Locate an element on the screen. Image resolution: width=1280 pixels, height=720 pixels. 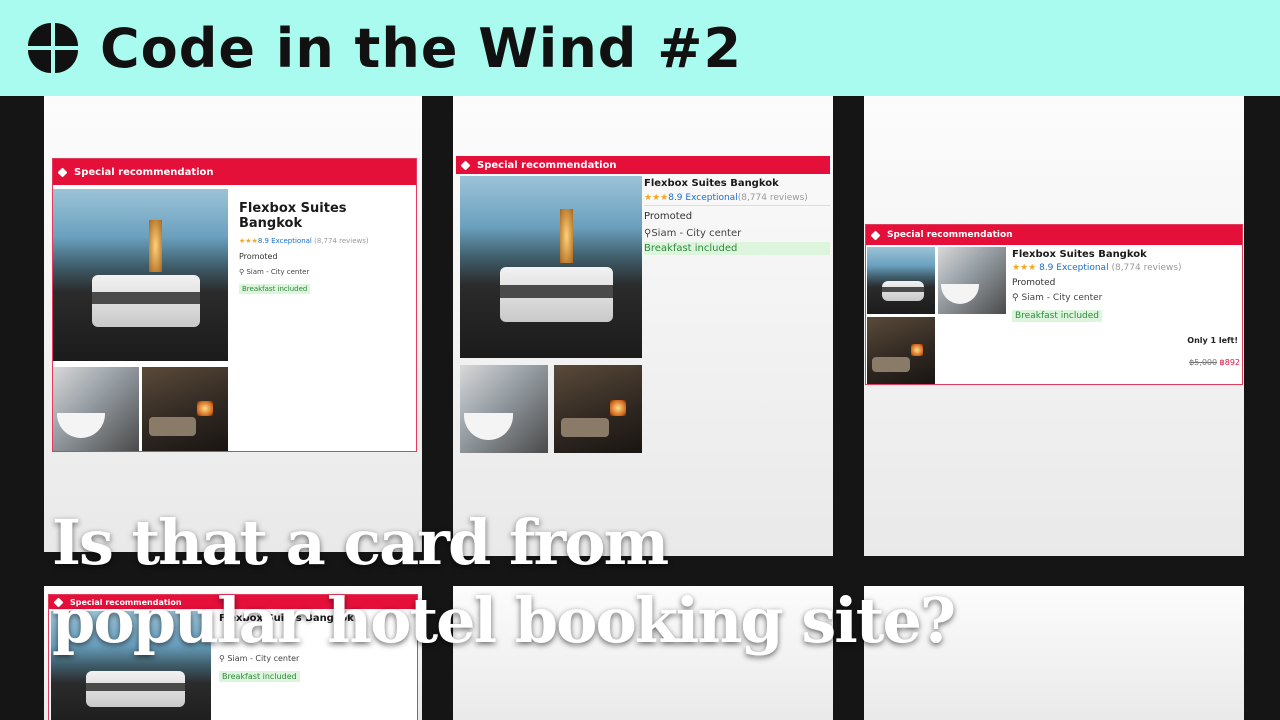
rating-row: ★★★8.9 Exceptional (8,774 reviews) is located at coordinates (326, 241).